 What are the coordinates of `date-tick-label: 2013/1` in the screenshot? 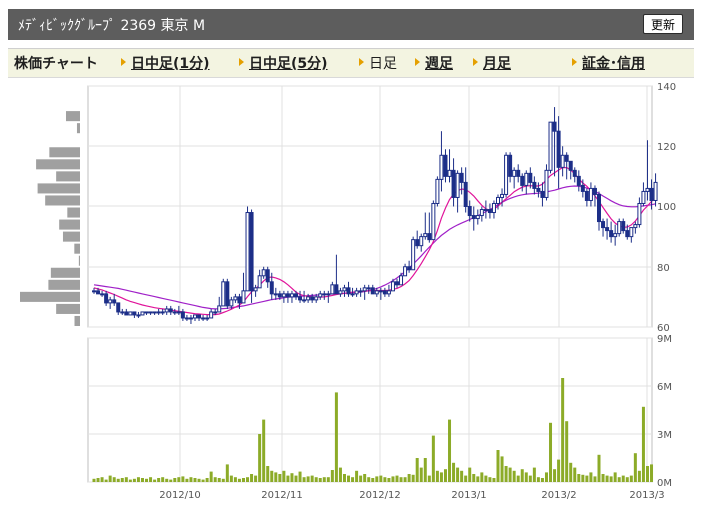 It's located at (468, 495).